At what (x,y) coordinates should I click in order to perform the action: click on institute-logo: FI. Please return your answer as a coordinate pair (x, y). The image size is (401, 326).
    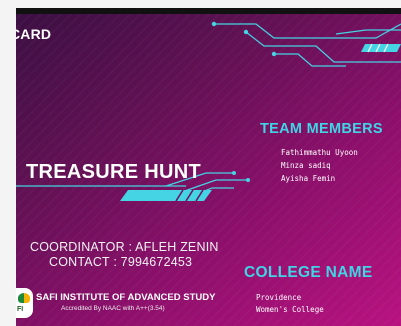
    Looking at the image, I should click on (24, 303).